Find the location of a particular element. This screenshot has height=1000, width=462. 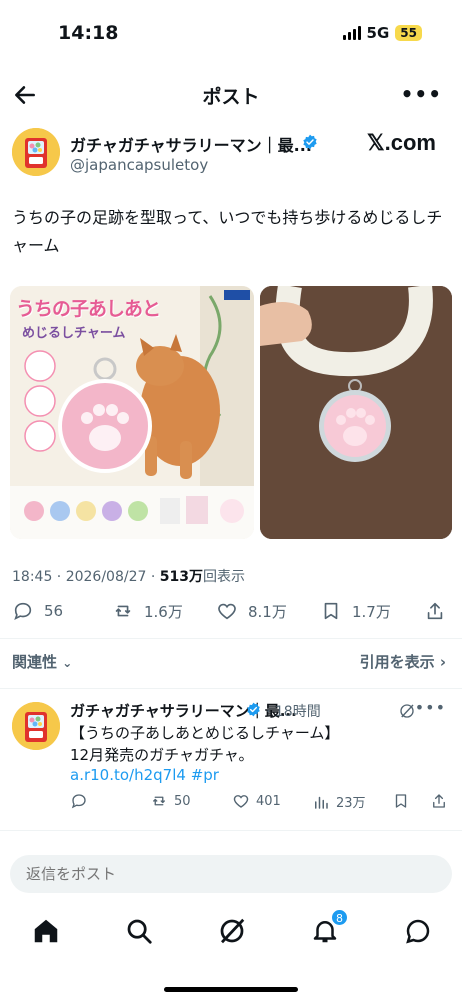

post-meta: 18:45 · 2026/08/27 · 513万回表示 is located at coordinates (128, 576).